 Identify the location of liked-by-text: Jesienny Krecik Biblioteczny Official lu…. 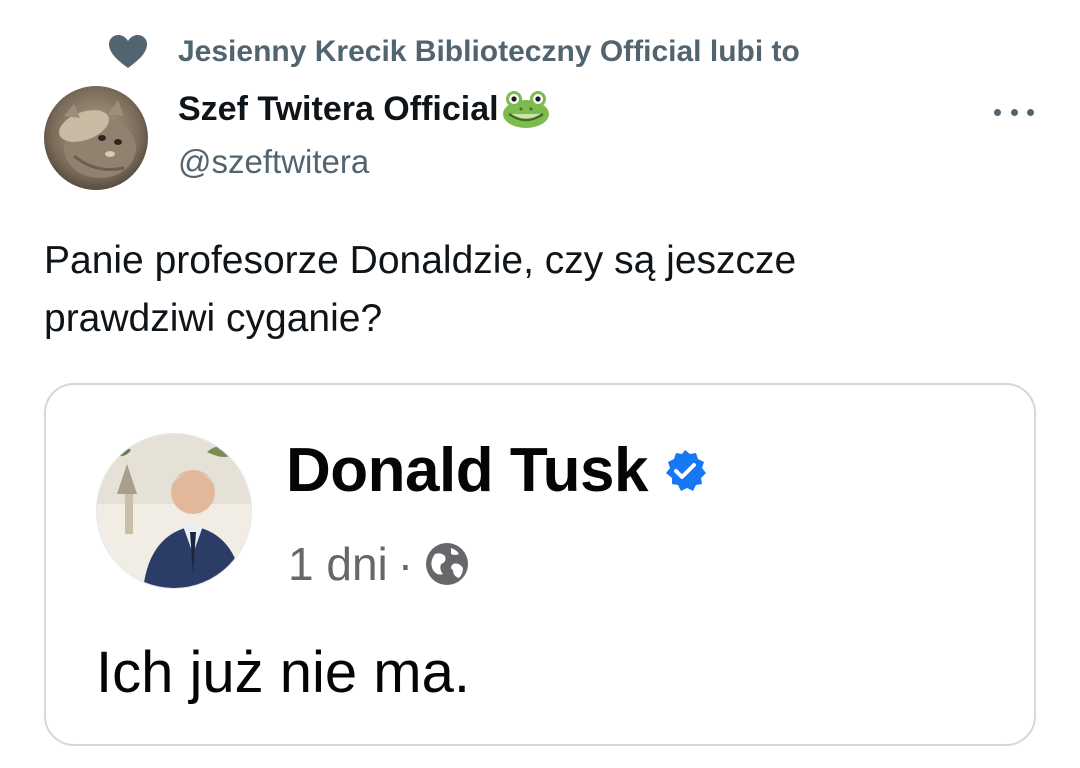
(489, 51).